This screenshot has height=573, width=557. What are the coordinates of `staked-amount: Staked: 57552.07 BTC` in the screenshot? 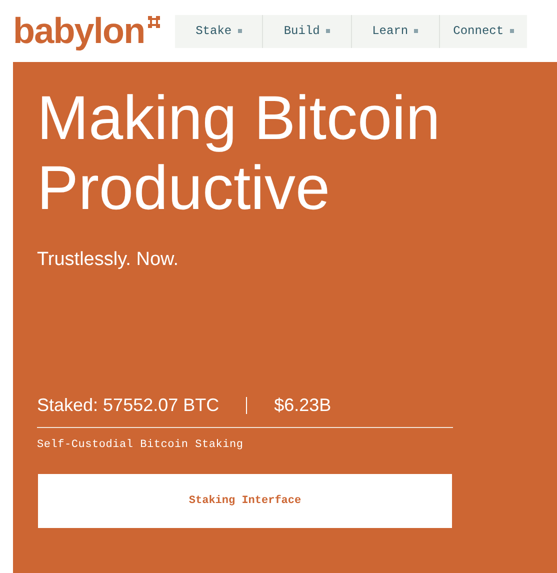 It's located at (128, 405).